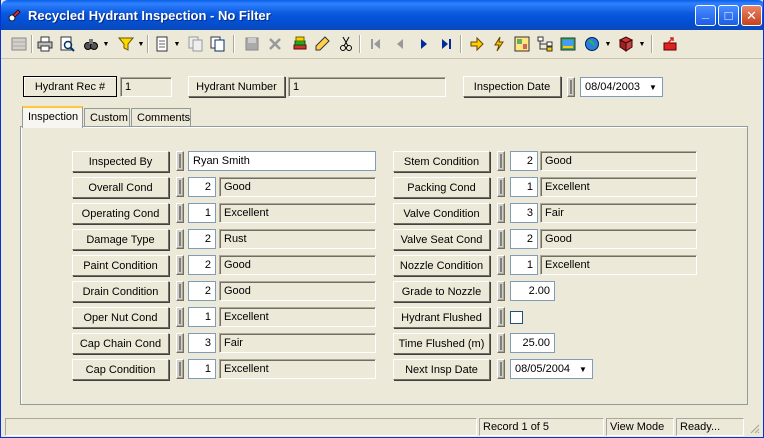 The image size is (764, 438). I want to click on overall-cond-code: 2, so click(202, 187).